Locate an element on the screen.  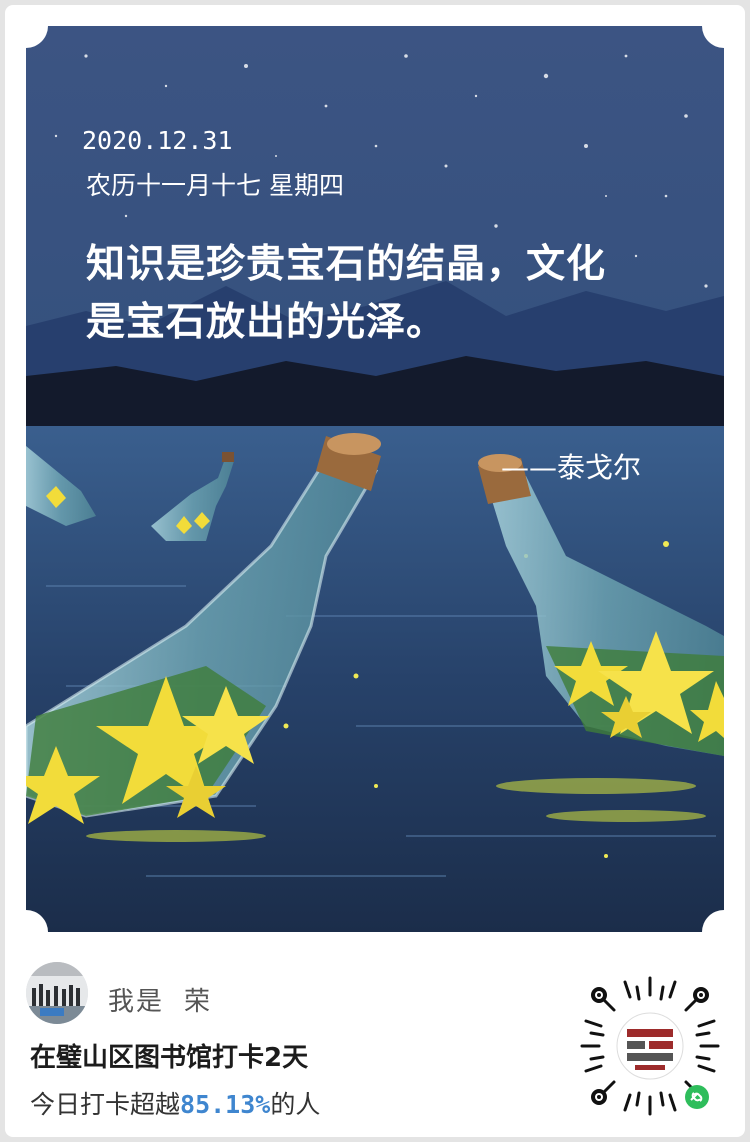
rank-prefix: 今日打卡超越 is located at coordinates (105, 1104).